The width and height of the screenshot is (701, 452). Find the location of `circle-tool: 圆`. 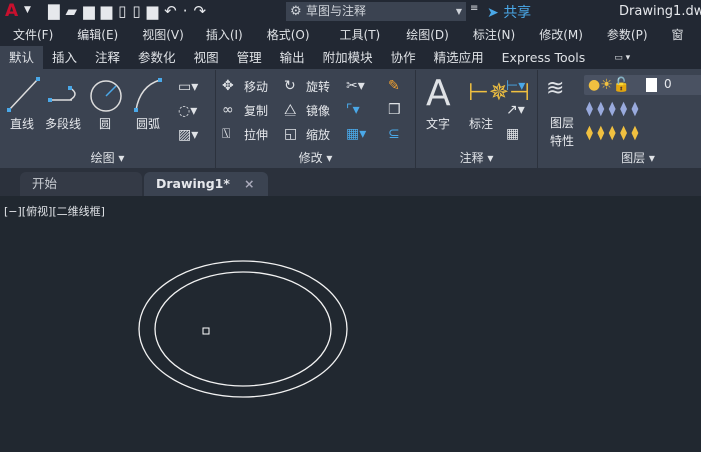

circle-tool: 圆 is located at coordinates (105, 123).